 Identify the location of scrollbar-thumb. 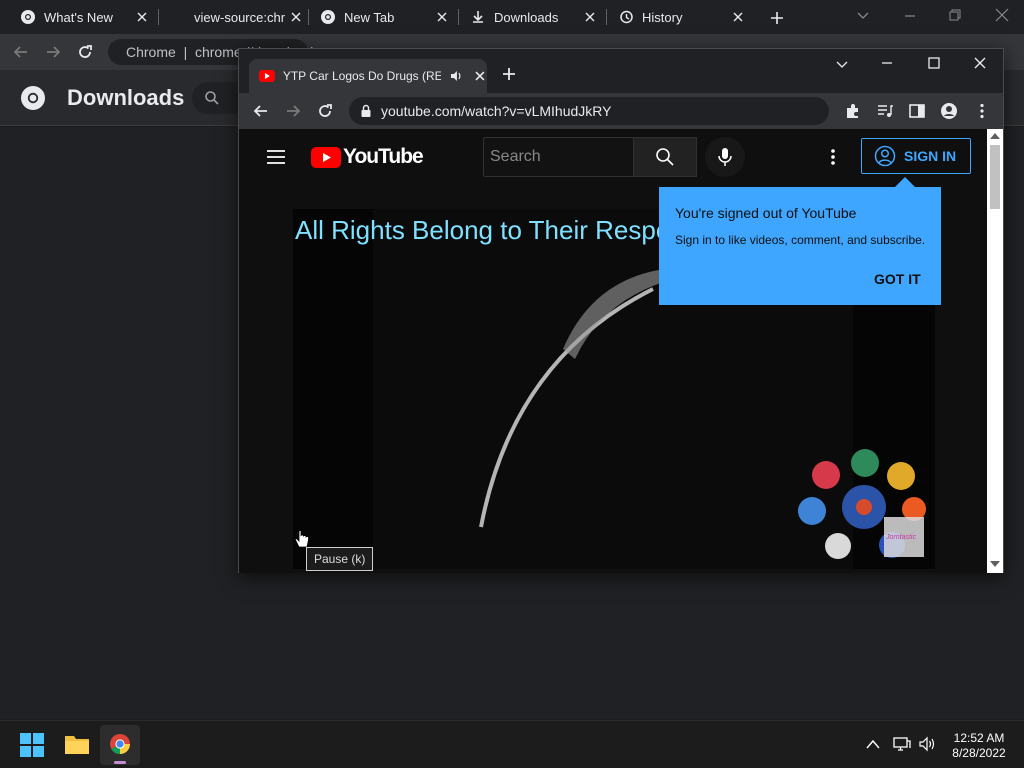
(995, 177).